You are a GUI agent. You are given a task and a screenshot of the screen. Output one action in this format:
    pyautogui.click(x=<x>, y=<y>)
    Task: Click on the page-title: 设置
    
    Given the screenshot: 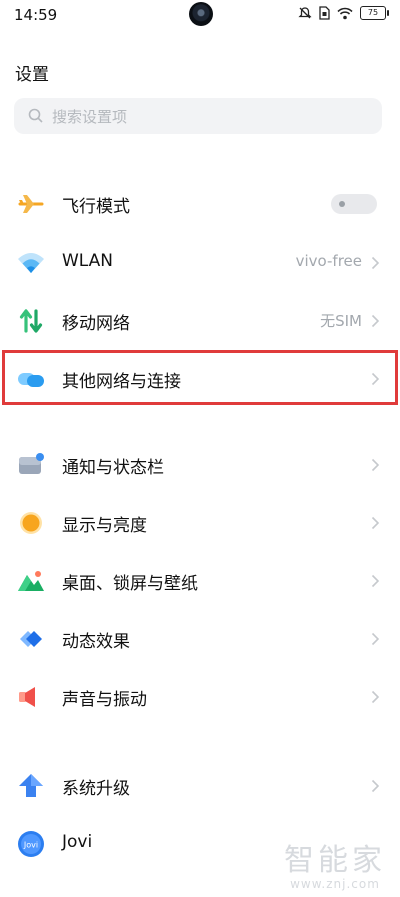 What is the action you would take?
    pyautogui.click(x=32, y=75)
    